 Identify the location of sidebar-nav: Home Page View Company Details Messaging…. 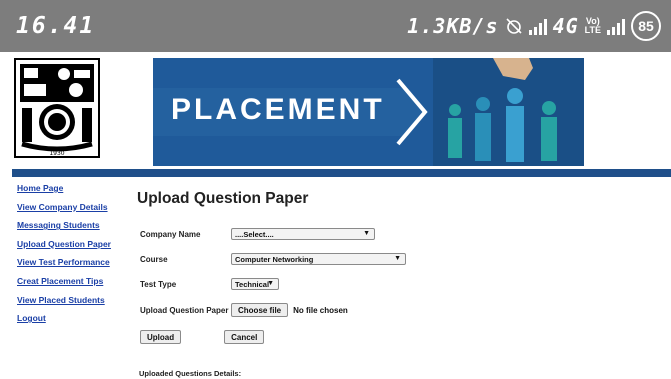
(72, 257).